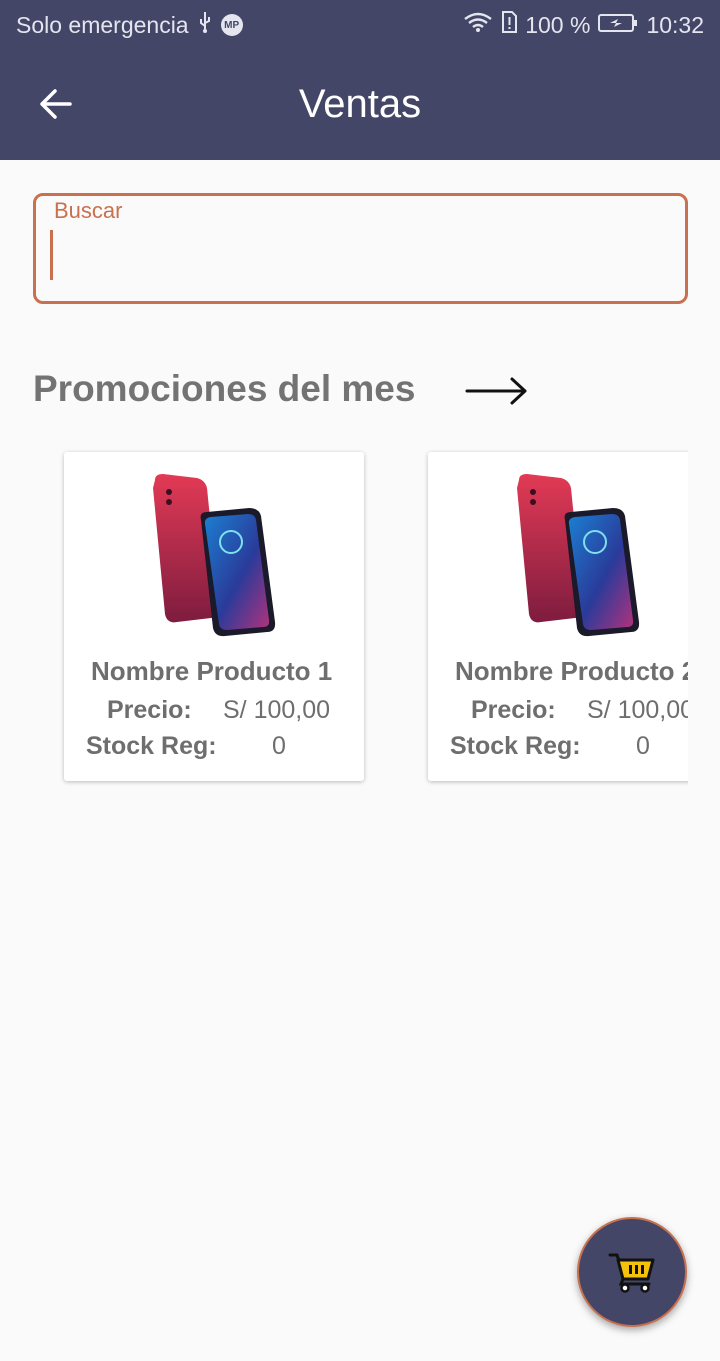  I want to click on shopping-cart-icon, so click(631, 1273).